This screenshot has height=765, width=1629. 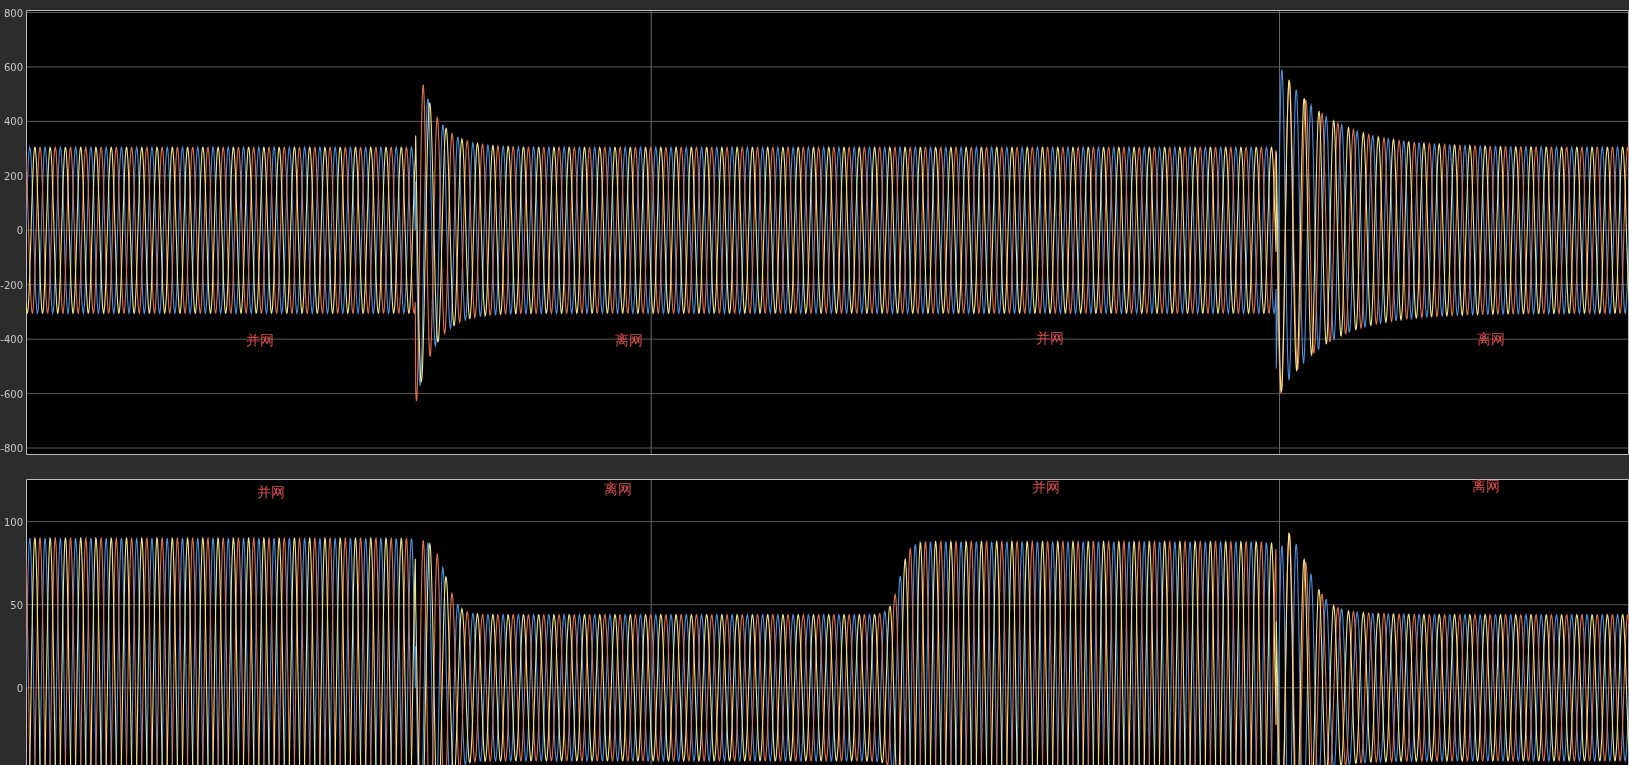 What do you see at coordinates (11, 285) in the screenshot?
I see `axis-tick-label: -200` at bounding box center [11, 285].